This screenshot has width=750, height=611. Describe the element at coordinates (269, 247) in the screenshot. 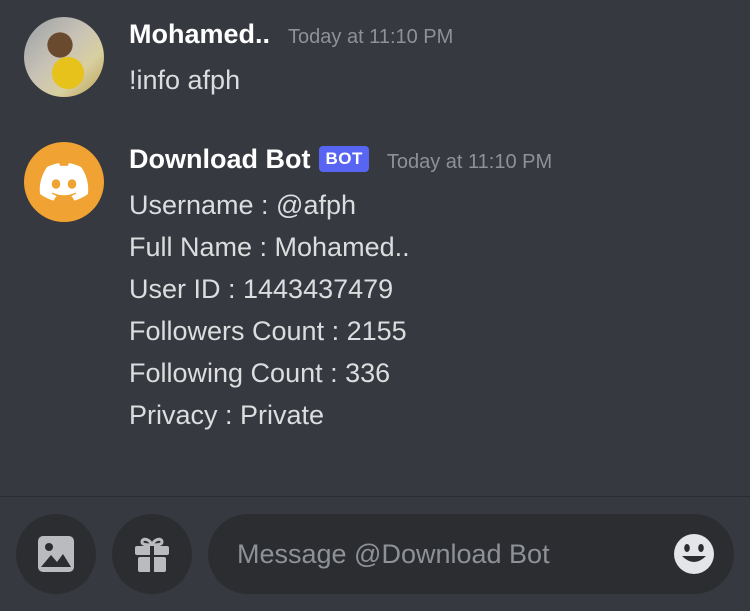

I see `message-text-line: Full Name : Mohamed..` at that location.